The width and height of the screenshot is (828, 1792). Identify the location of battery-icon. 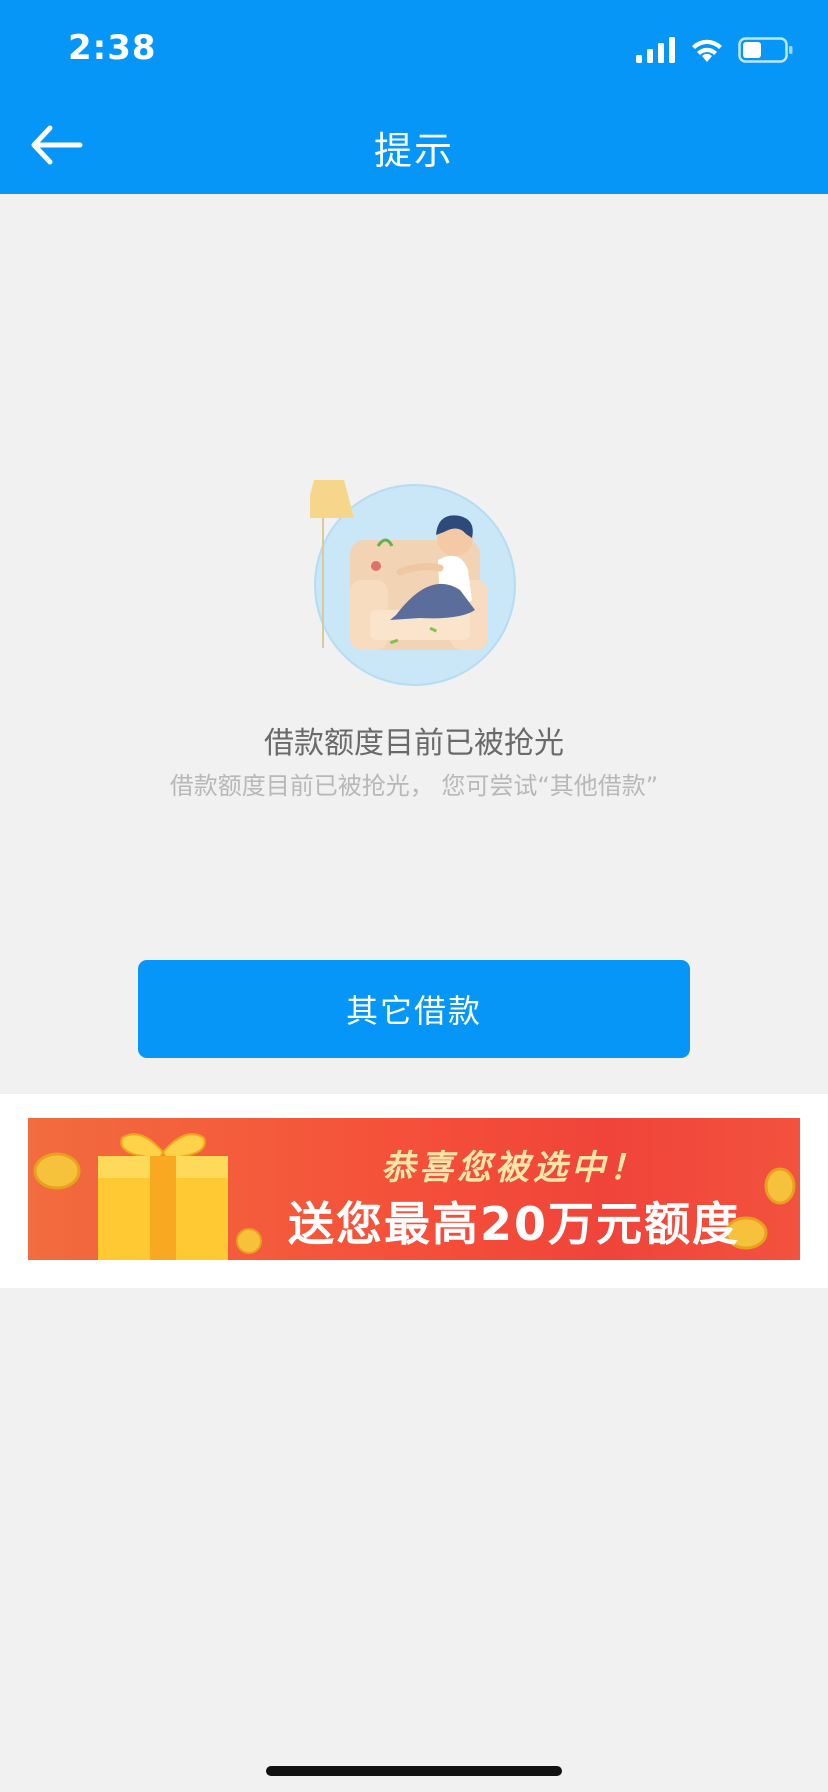
(765, 50).